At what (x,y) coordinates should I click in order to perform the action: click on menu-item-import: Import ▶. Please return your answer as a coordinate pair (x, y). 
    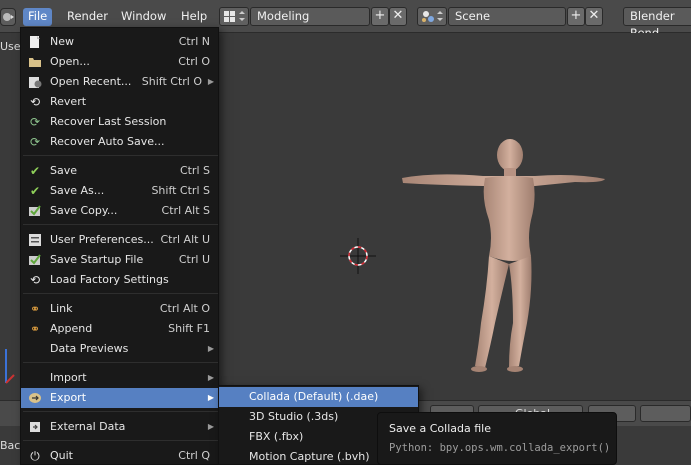
    Looking at the image, I should click on (119, 378).